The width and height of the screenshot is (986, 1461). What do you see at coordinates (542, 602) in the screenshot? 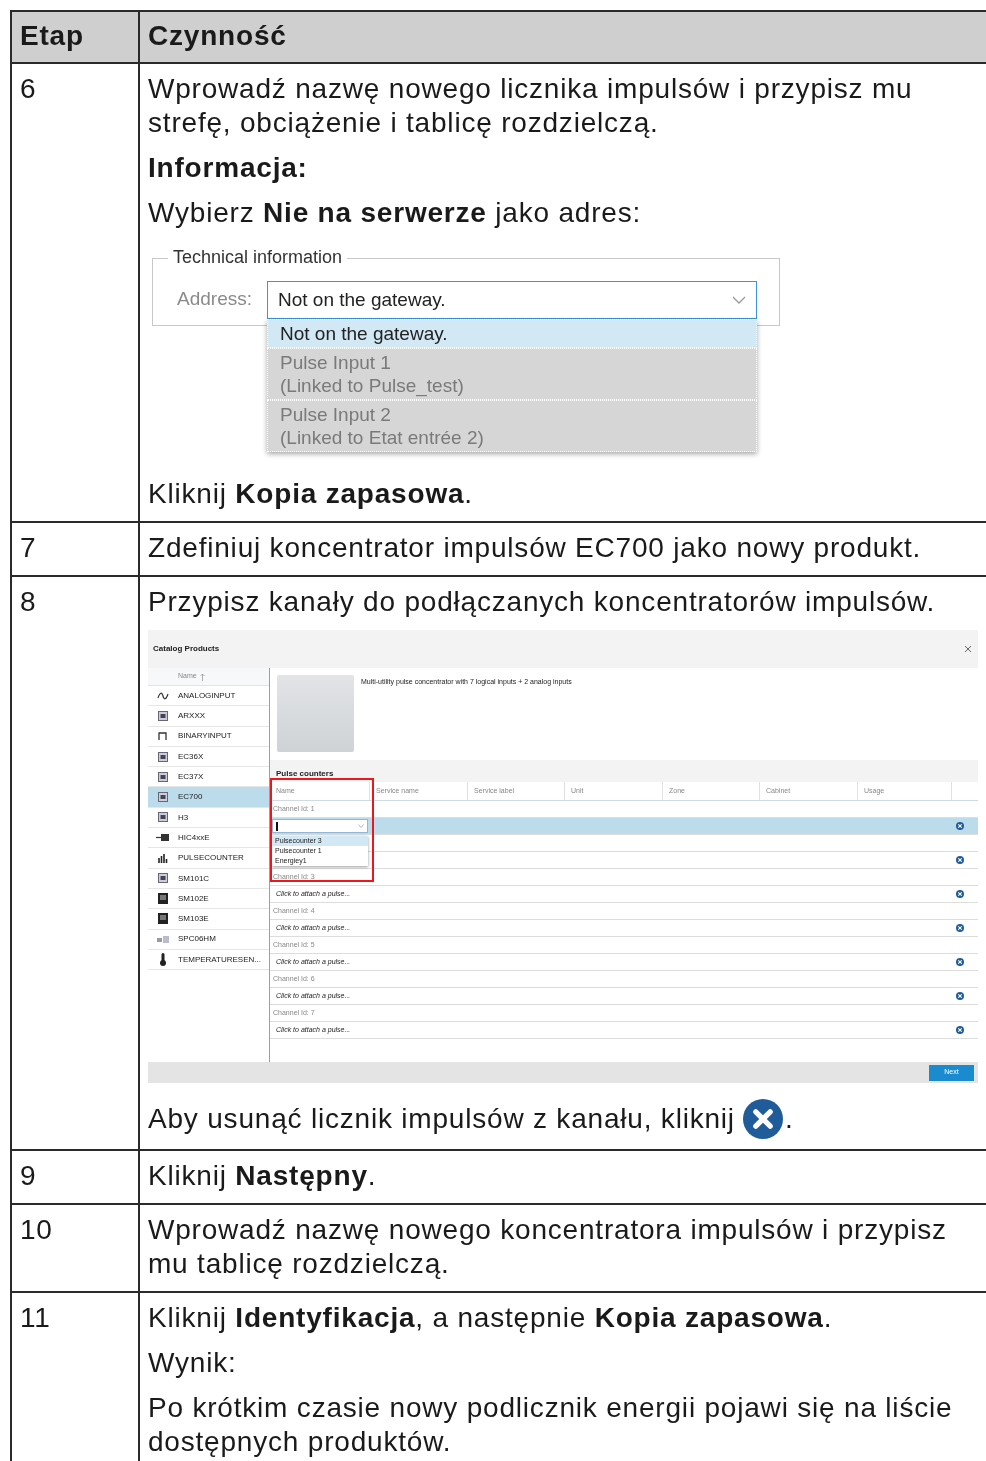
I see `instruction-text: Przypisz kanały do podłączanych koncentratorów impulsów.` at bounding box center [542, 602].